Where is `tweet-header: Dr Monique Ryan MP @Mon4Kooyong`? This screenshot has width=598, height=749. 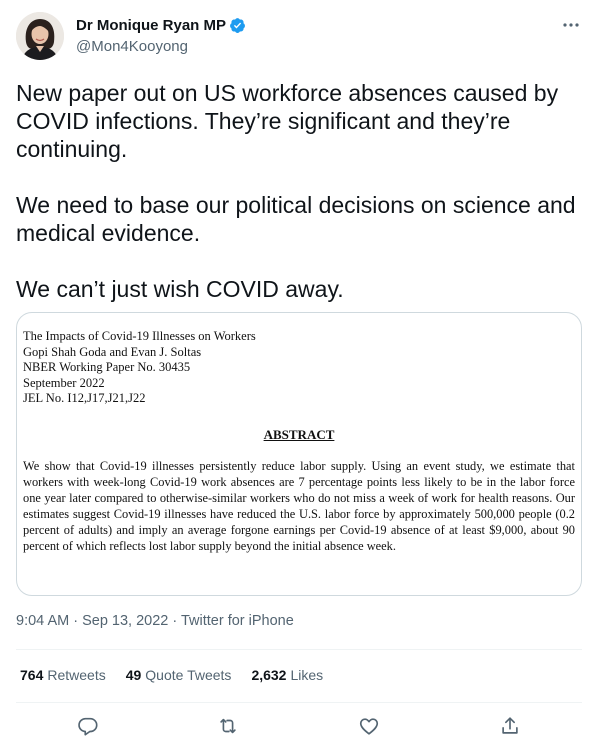
tweet-header: Dr Monique Ryan MP @Mon4Kooyong is located at coordinates (299, 36).